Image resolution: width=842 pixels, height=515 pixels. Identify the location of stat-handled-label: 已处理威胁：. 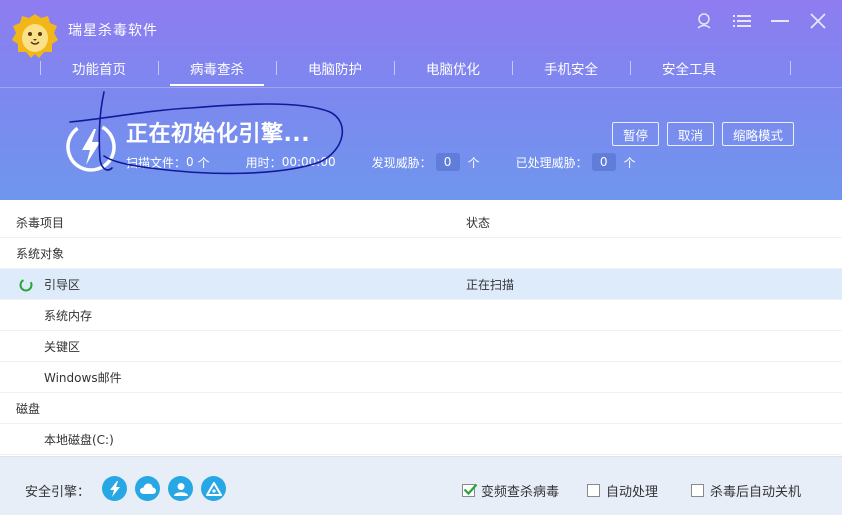
(551, 162).